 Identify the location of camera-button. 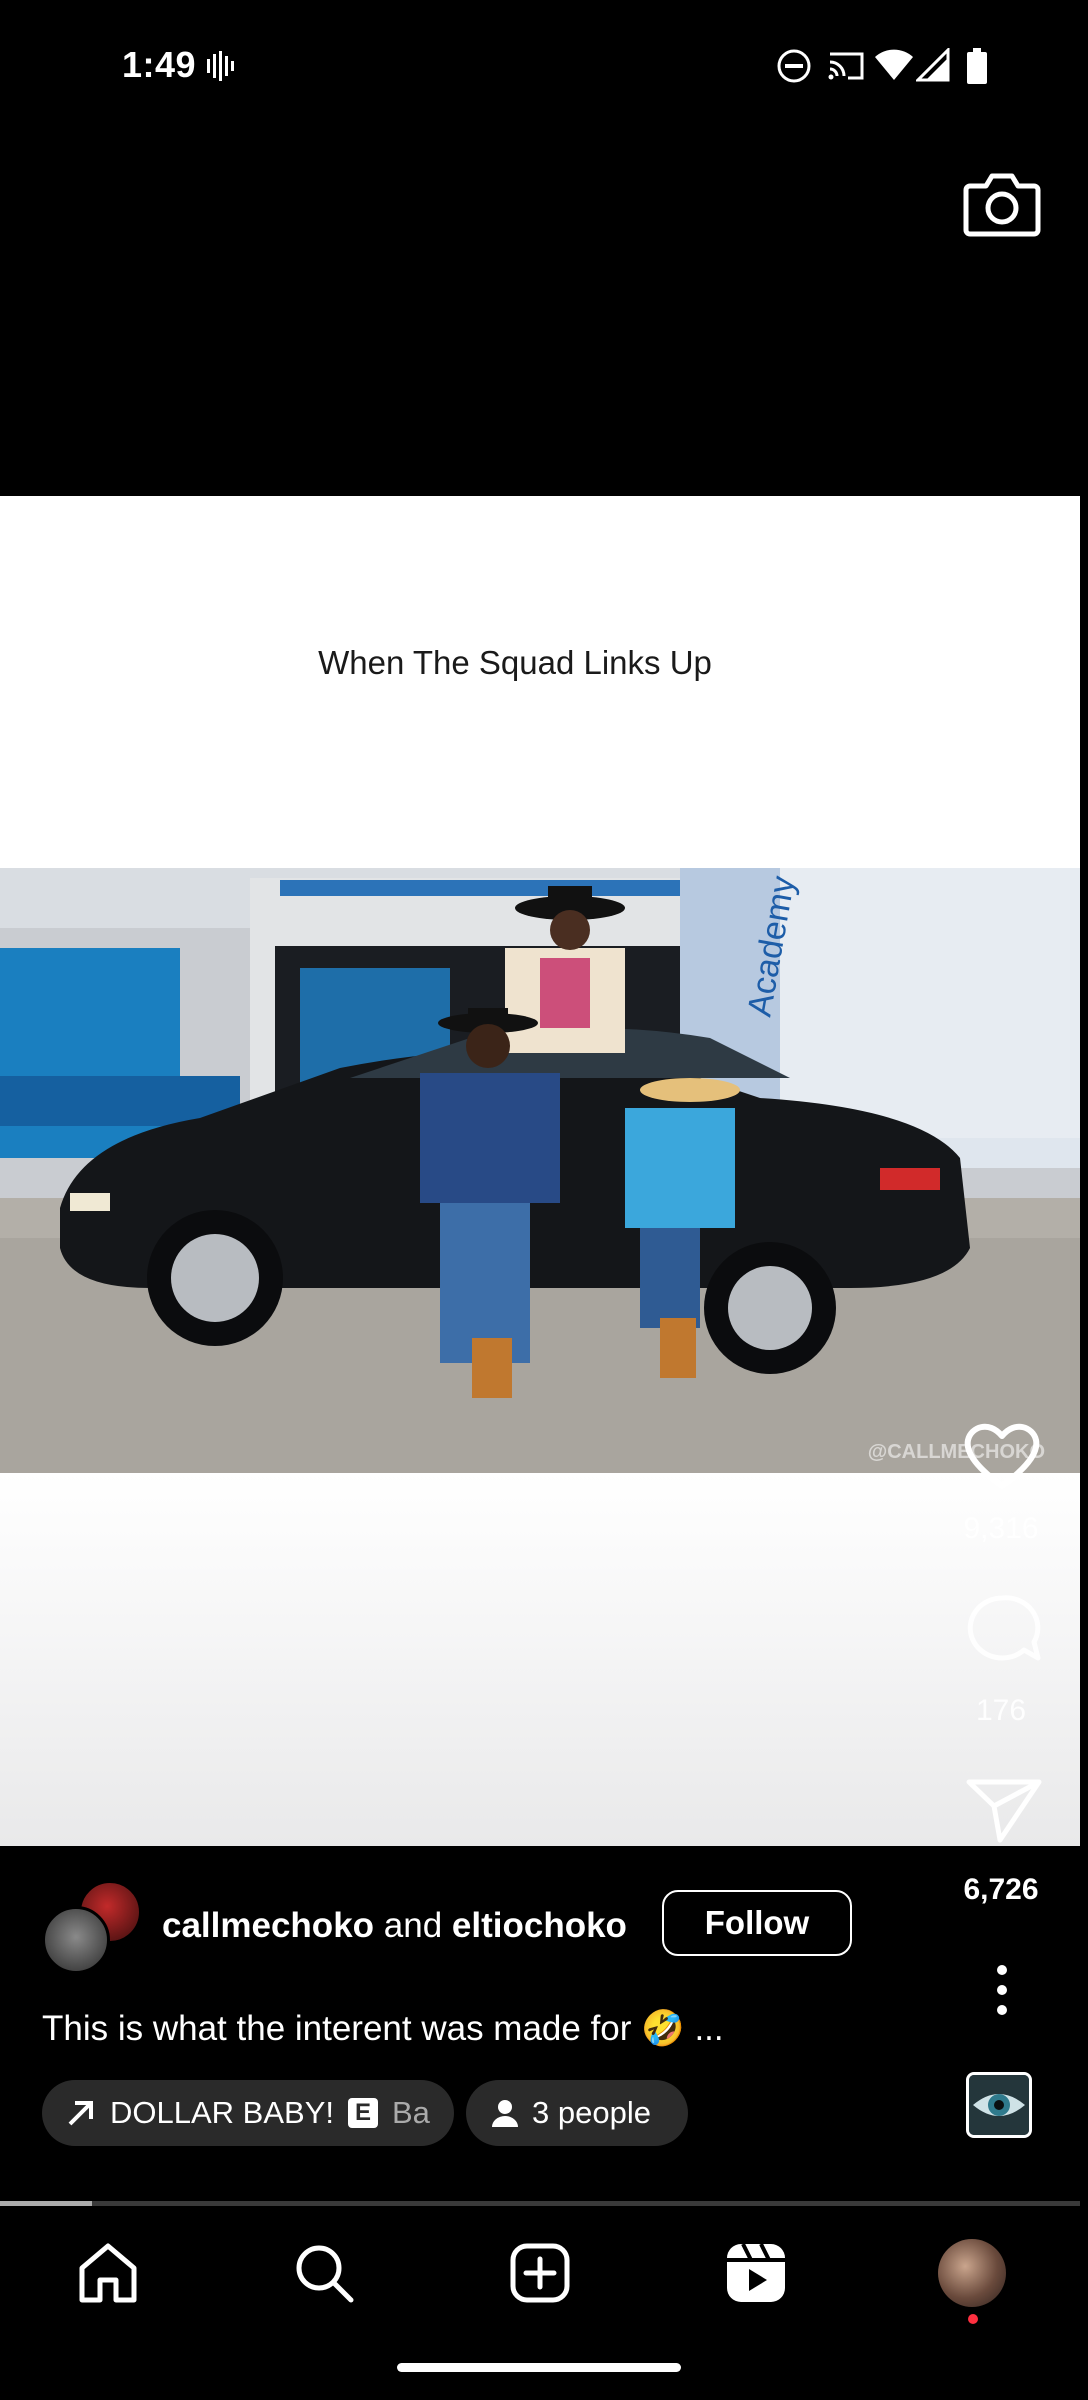
(1002, 204).